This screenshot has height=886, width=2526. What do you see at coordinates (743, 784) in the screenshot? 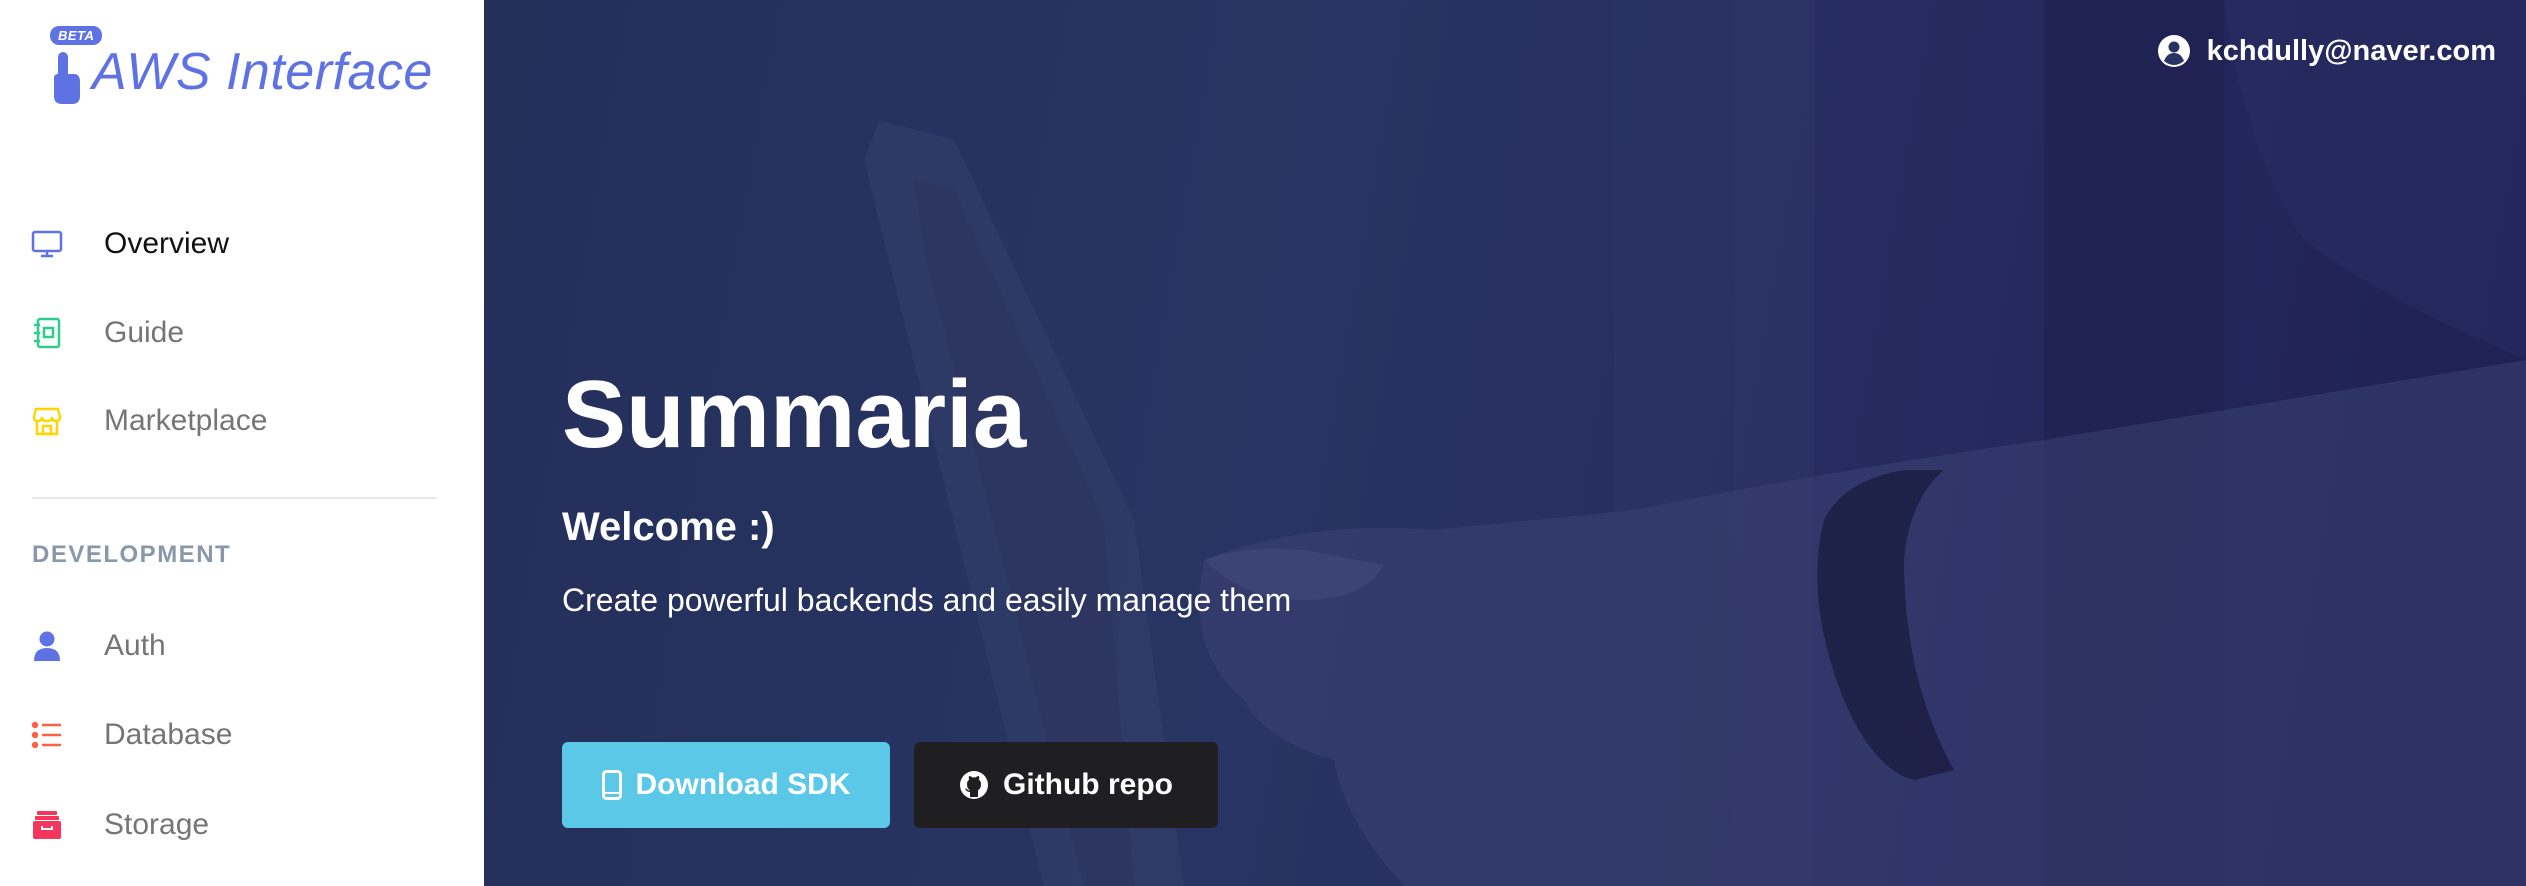
I see `download-sdk-label: Download SDK` at bounding box center [743, 784].